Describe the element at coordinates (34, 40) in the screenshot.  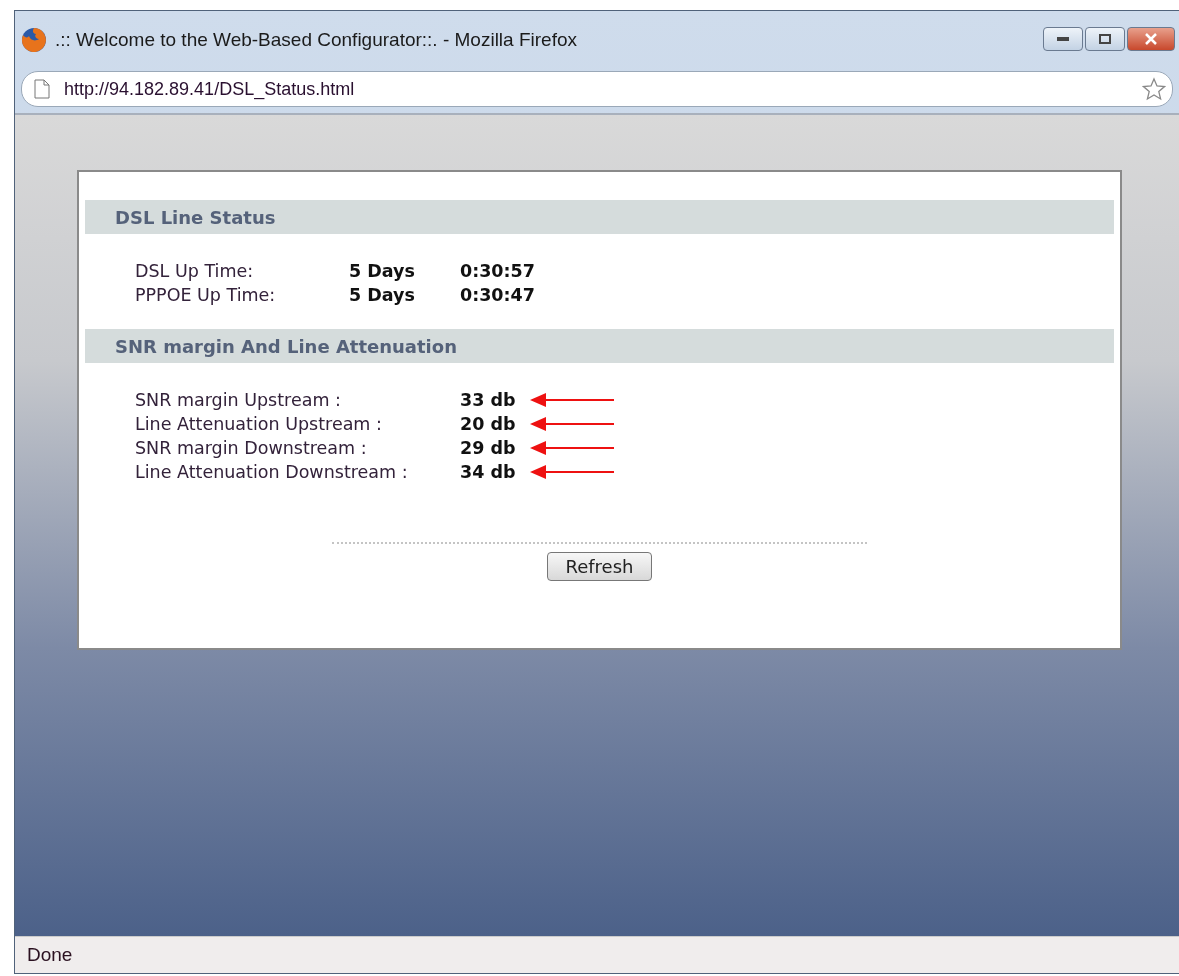
I see `browser-logo-icon` at that location.